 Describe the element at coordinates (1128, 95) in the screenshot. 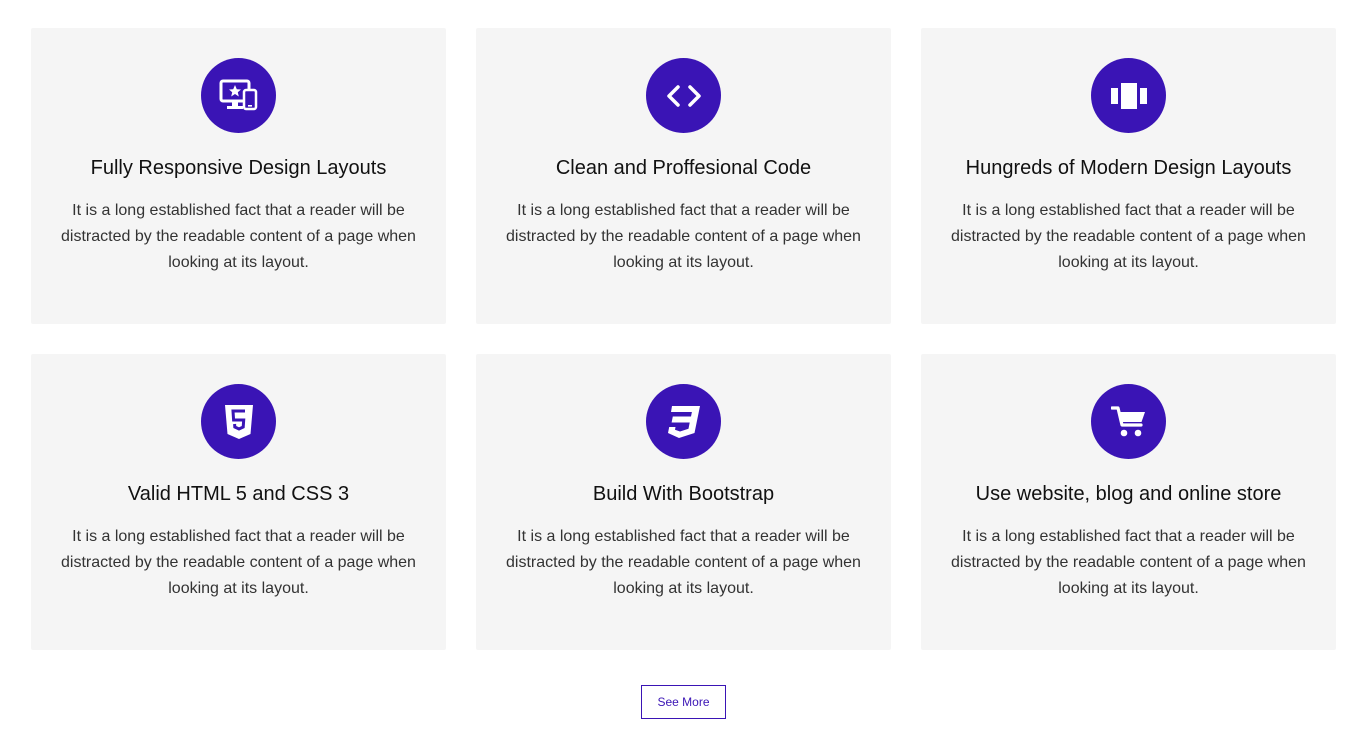

I see `layouts-icon` at that location.